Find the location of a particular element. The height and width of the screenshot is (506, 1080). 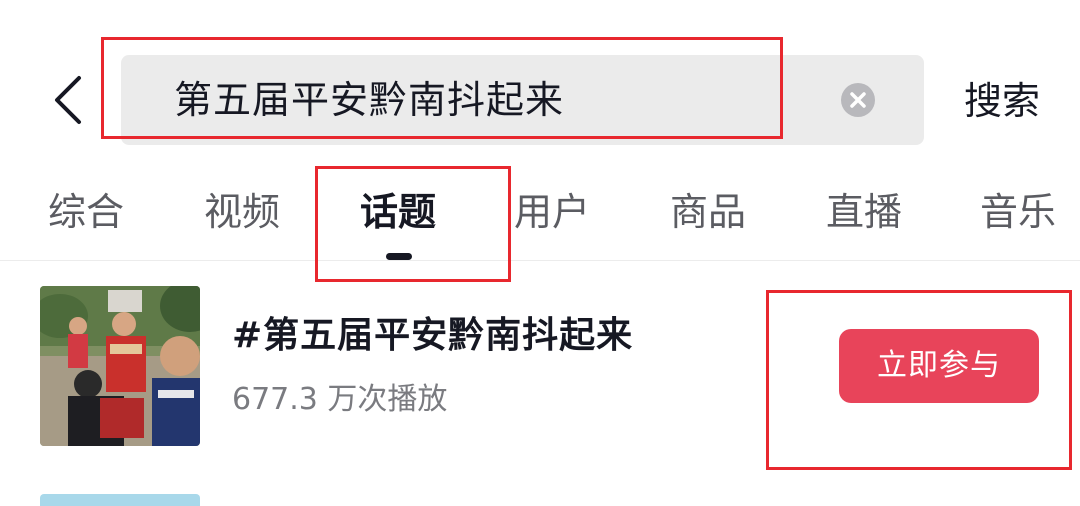

search-query-text: 第五届平安黔南抖起来 is located at coordinates (369, 100).